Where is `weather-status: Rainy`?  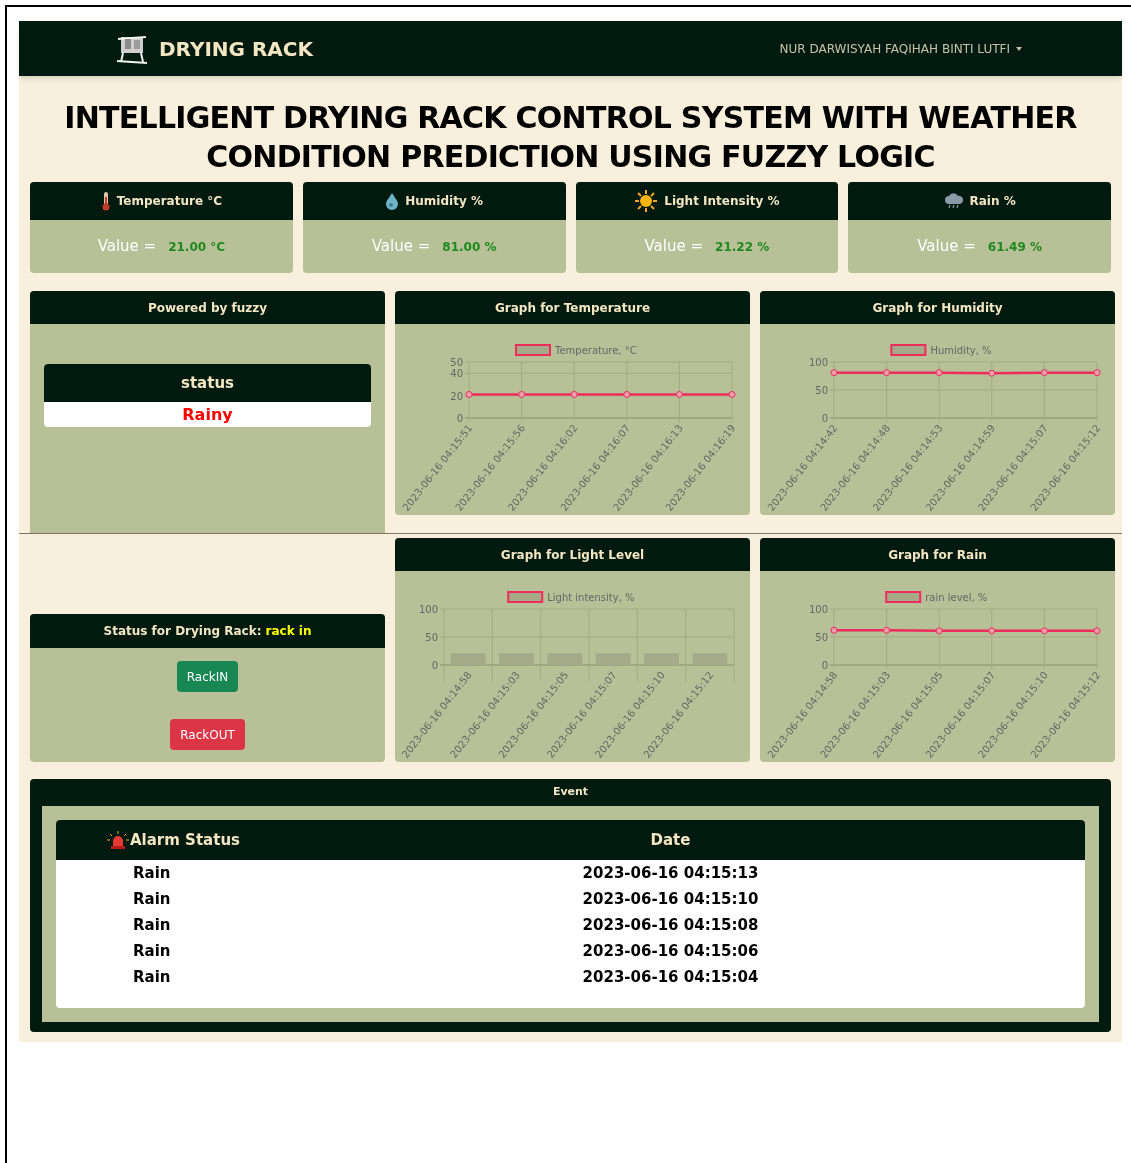 weather-status: Rainy is located at coordinates (207, 414).